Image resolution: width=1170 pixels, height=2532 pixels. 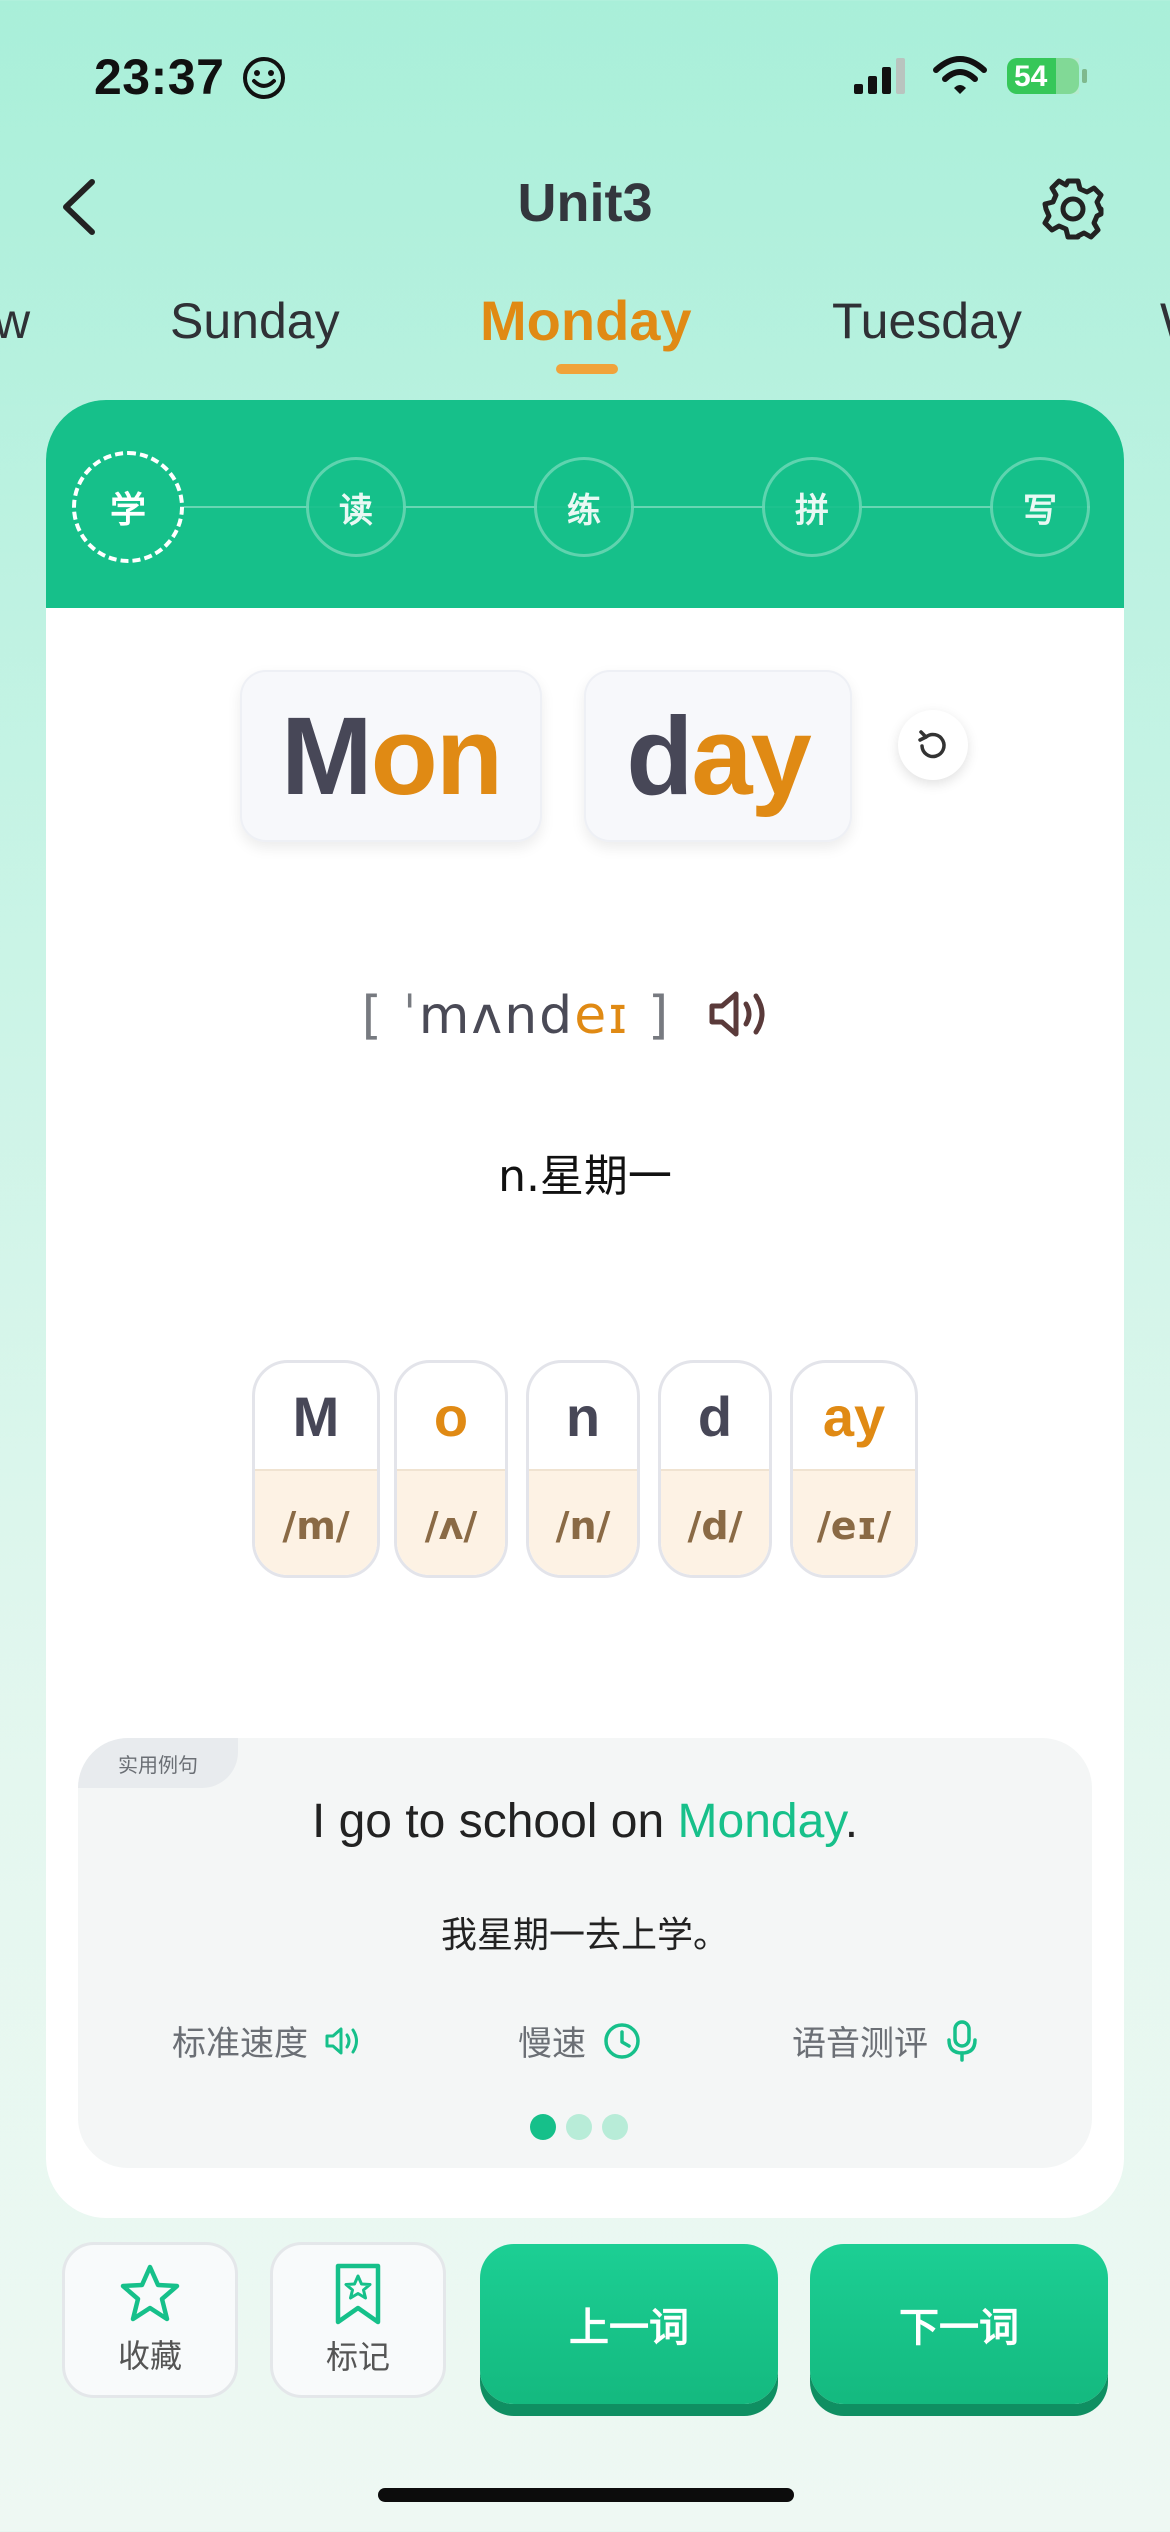 I want to click on phonics-sound: /m/, so click(x=316, y=1522).